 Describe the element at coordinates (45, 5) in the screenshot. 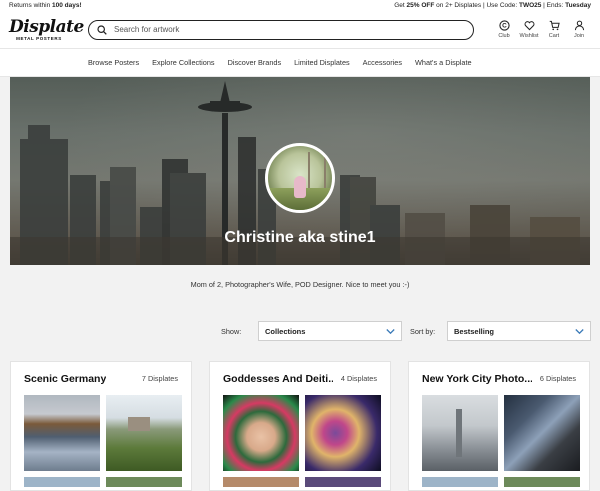

I see `returns-notice: Returns within 100 days!` at that location.